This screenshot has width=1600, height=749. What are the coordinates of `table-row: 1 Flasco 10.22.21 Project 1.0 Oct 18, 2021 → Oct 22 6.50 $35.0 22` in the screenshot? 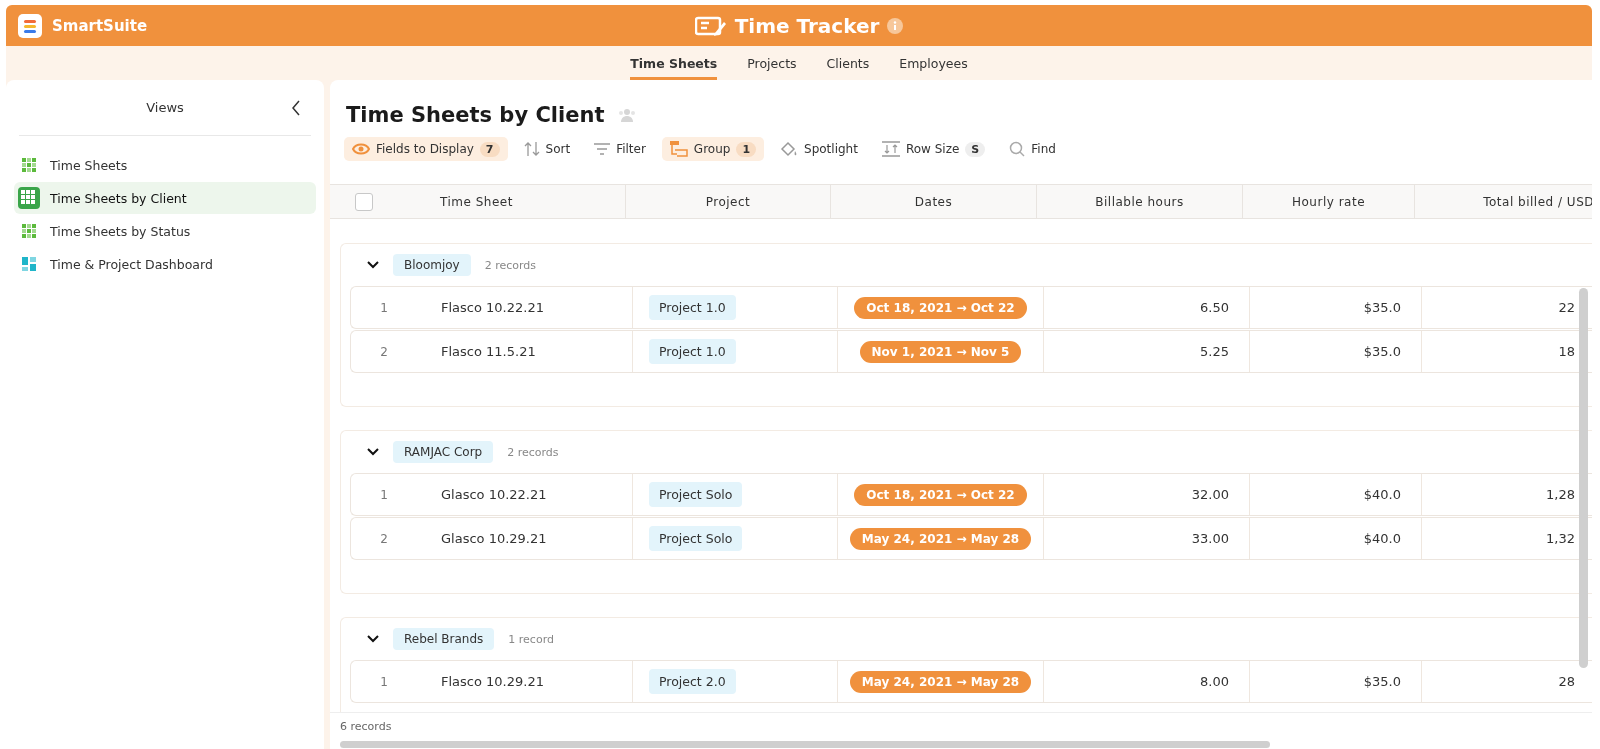 It's located at (971, 307).